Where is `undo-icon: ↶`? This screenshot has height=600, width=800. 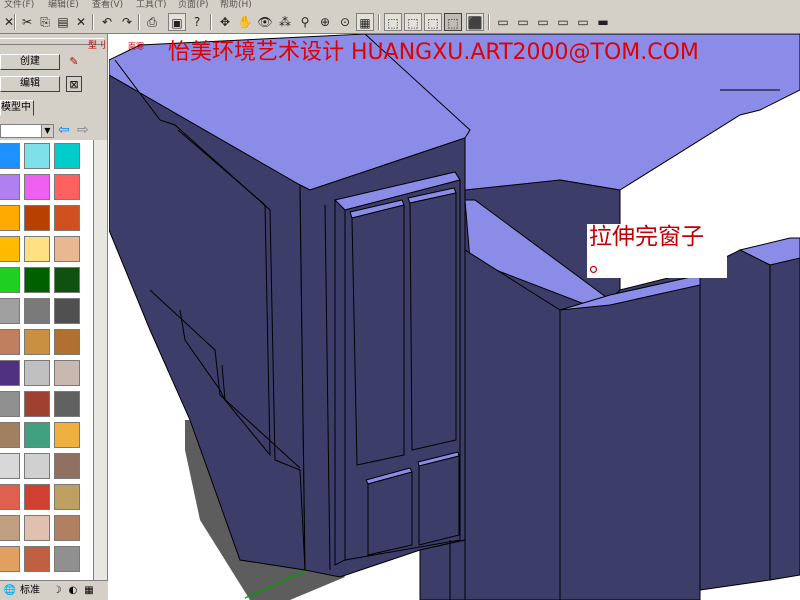 undo-icon: ↶ is located at coordinates (107, 22).